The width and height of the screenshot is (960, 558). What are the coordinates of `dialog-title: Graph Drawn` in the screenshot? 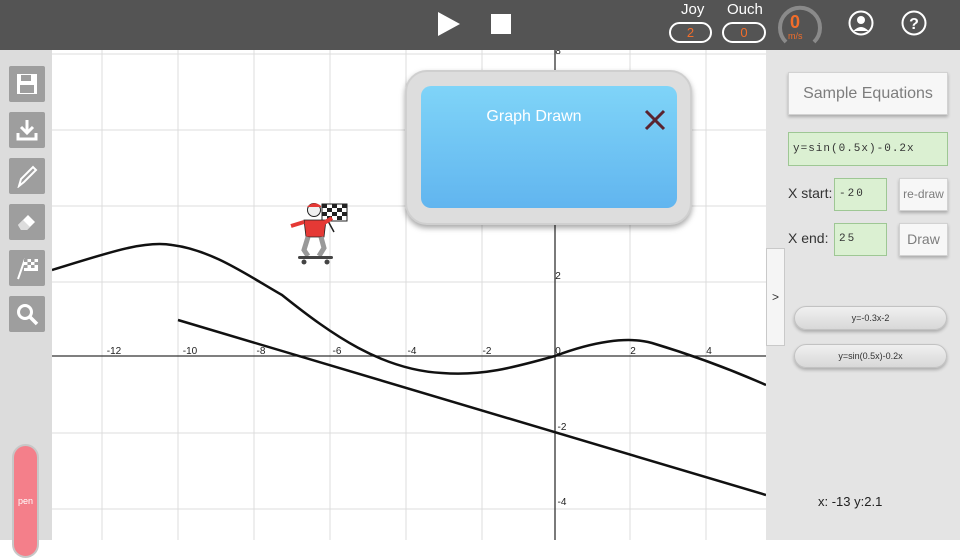 It's located at (534, 116).